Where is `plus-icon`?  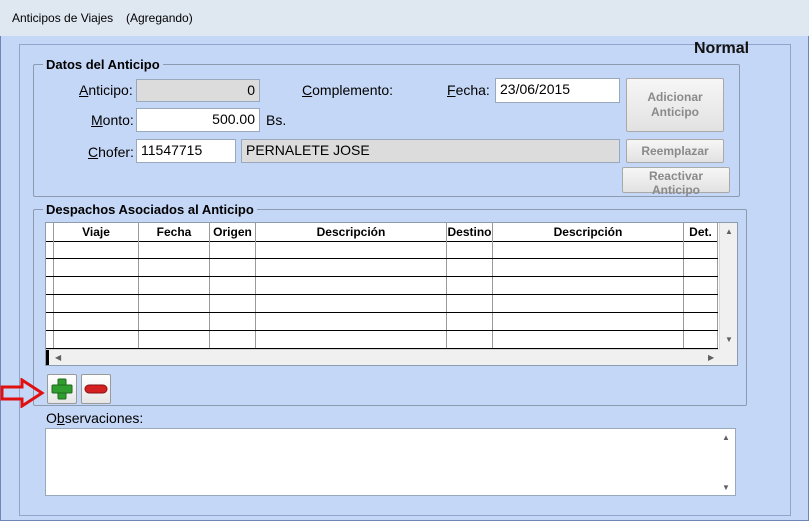 plus-icon is located at coordinates (62, 389).